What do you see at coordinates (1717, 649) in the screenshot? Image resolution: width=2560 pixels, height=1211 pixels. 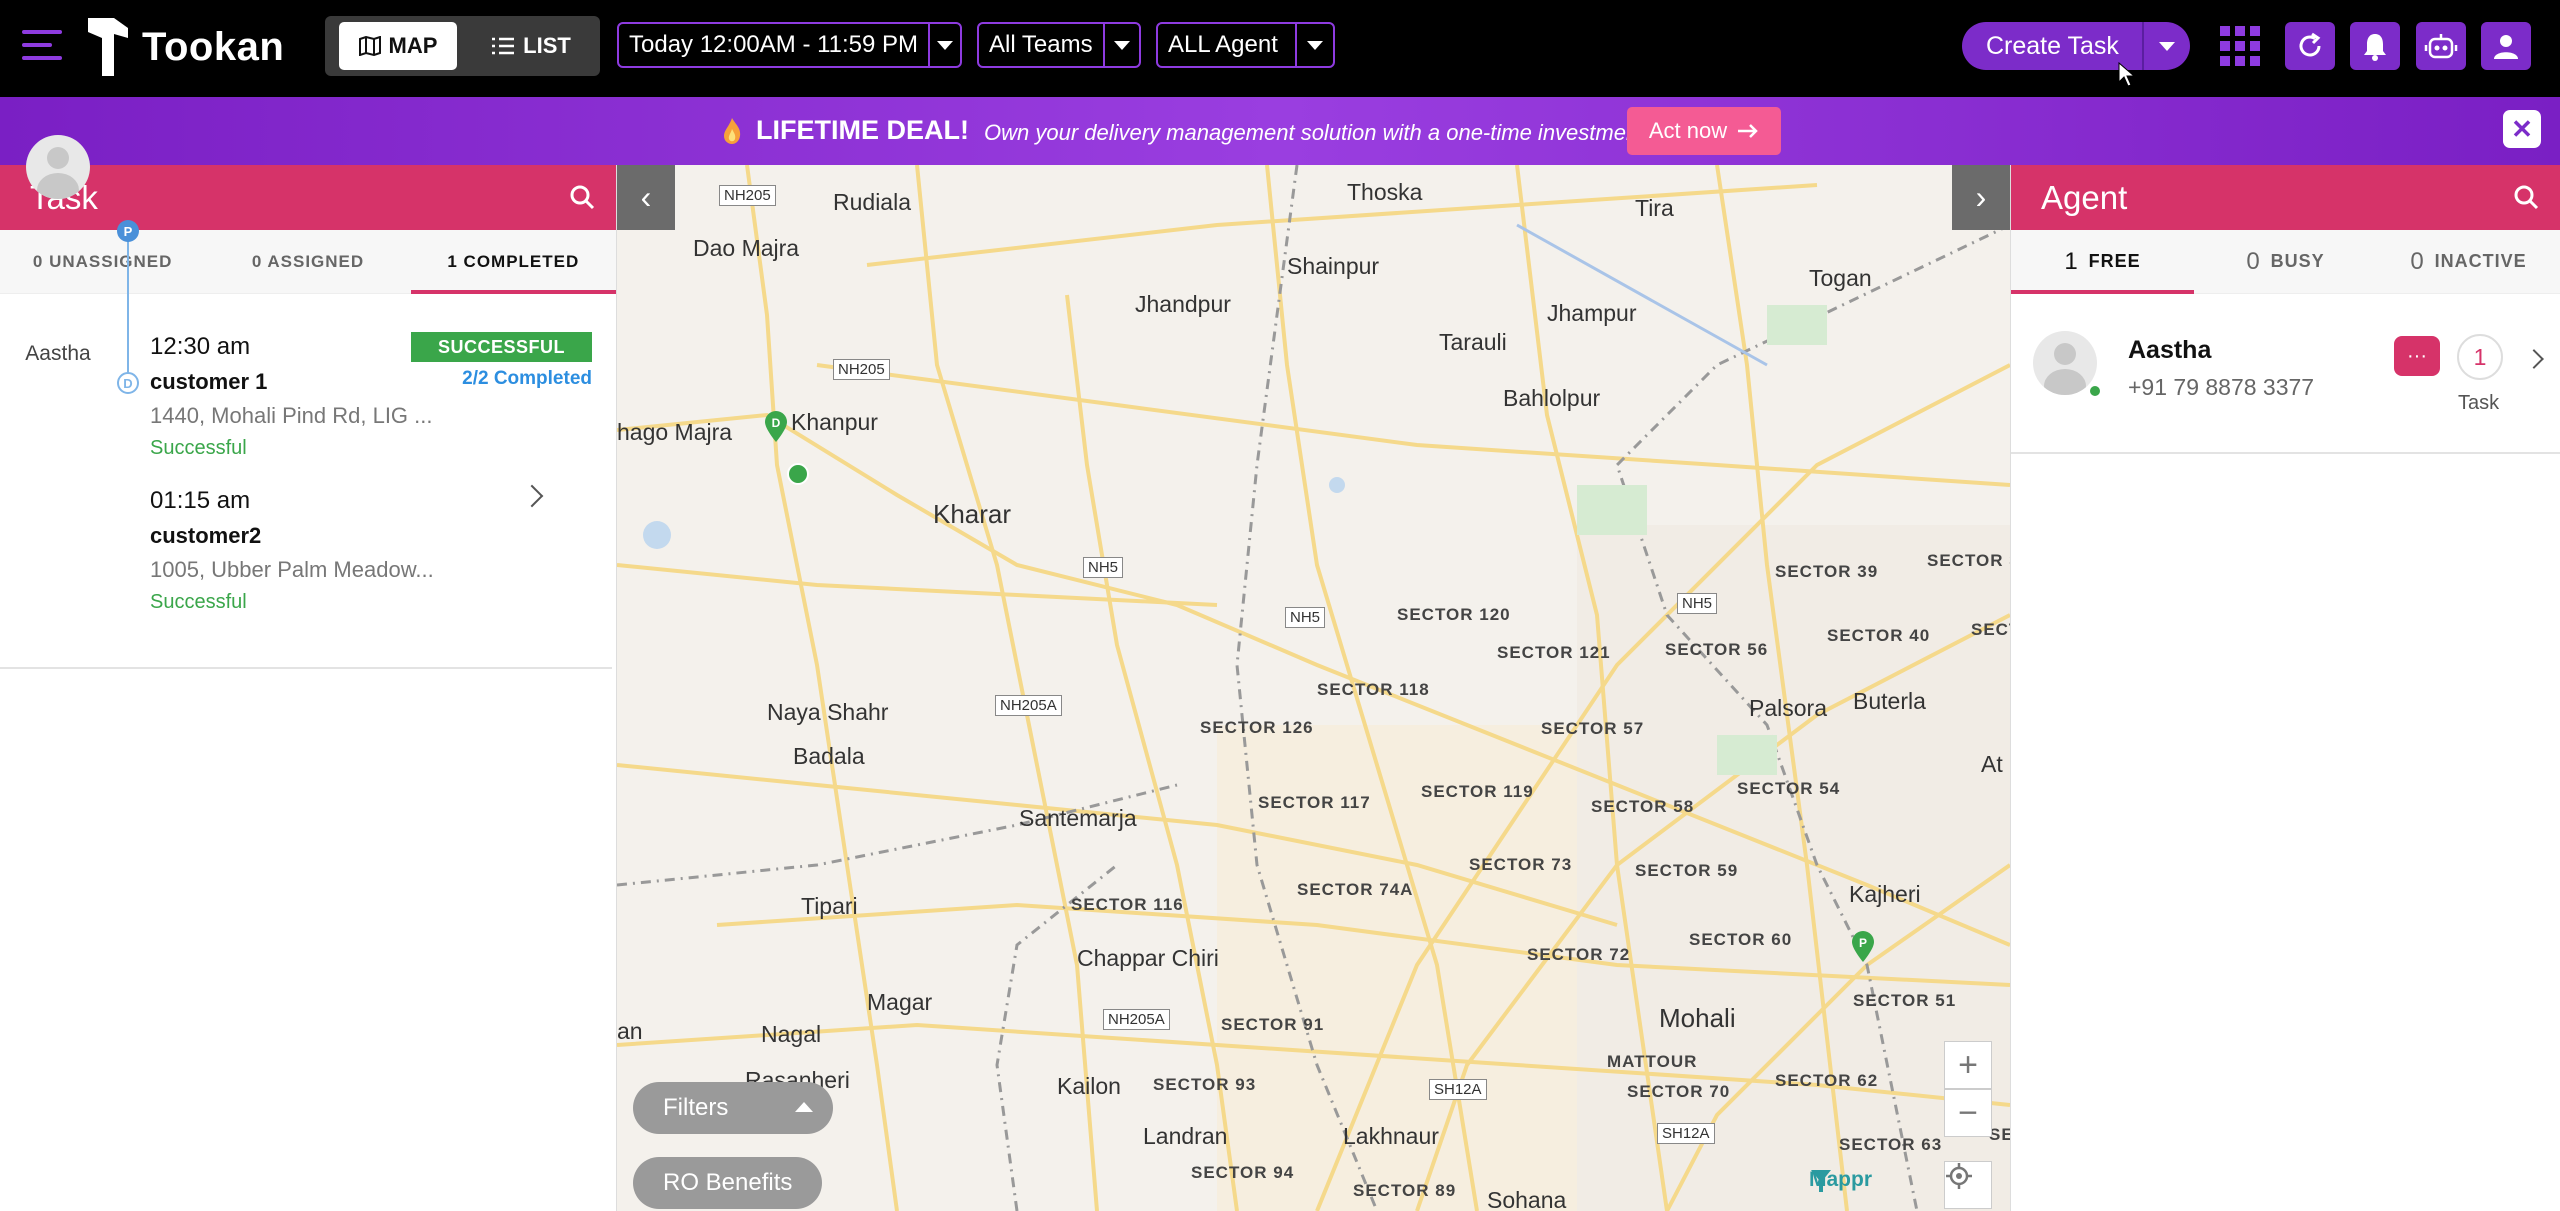 I see `map-sector-label: SECTOR 56` at bounding box center [1717, 649].